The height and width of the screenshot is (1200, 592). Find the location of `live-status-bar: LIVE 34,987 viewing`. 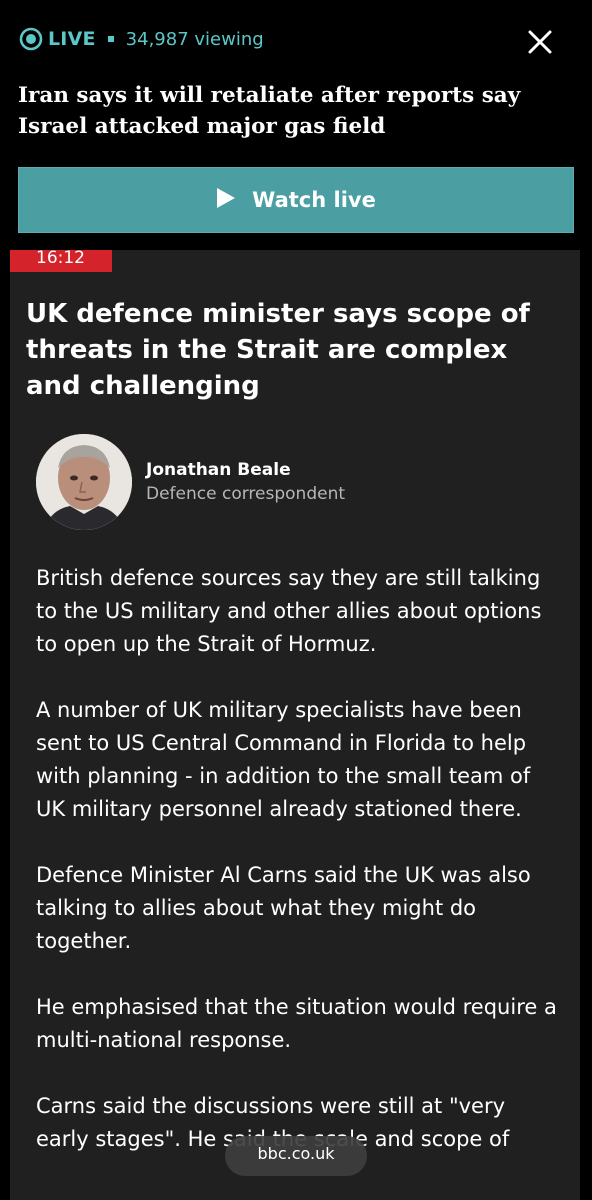

live-status-bar: LIVE 34,987 viewing is located at coordinates (141, 39).